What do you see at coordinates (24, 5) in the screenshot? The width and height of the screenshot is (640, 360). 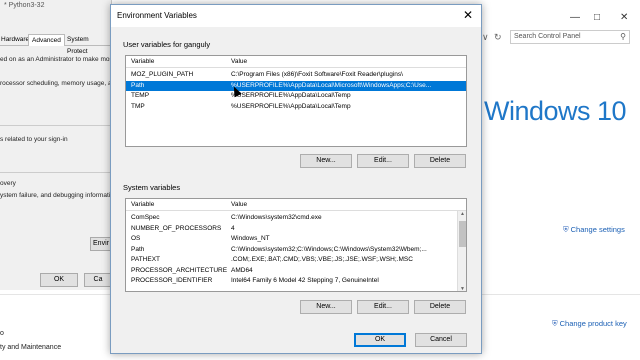 I see `sysprops-title: * Python3-32` at bounding box center [24, 5].